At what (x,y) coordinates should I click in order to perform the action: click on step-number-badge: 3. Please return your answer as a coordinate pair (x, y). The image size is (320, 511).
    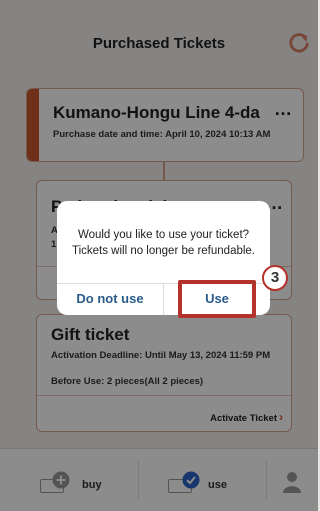
    Looking at the image, I should click on (275, 278).